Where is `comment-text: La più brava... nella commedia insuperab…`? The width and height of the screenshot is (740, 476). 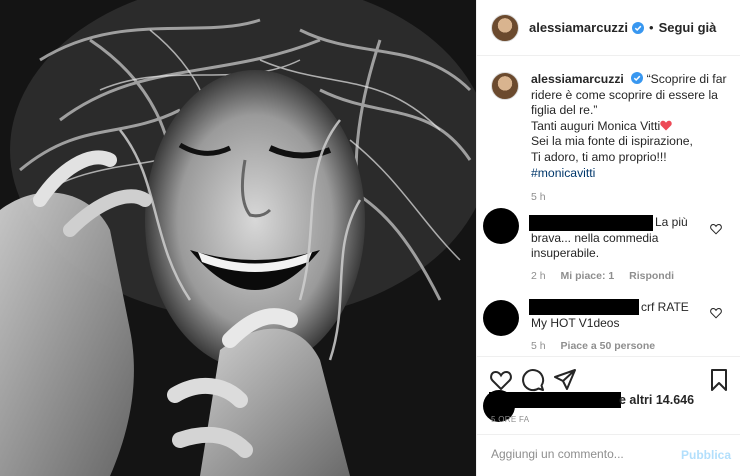
comment-text: La più brava... nella commedia insuperab… is located at coordinates (609, 238).